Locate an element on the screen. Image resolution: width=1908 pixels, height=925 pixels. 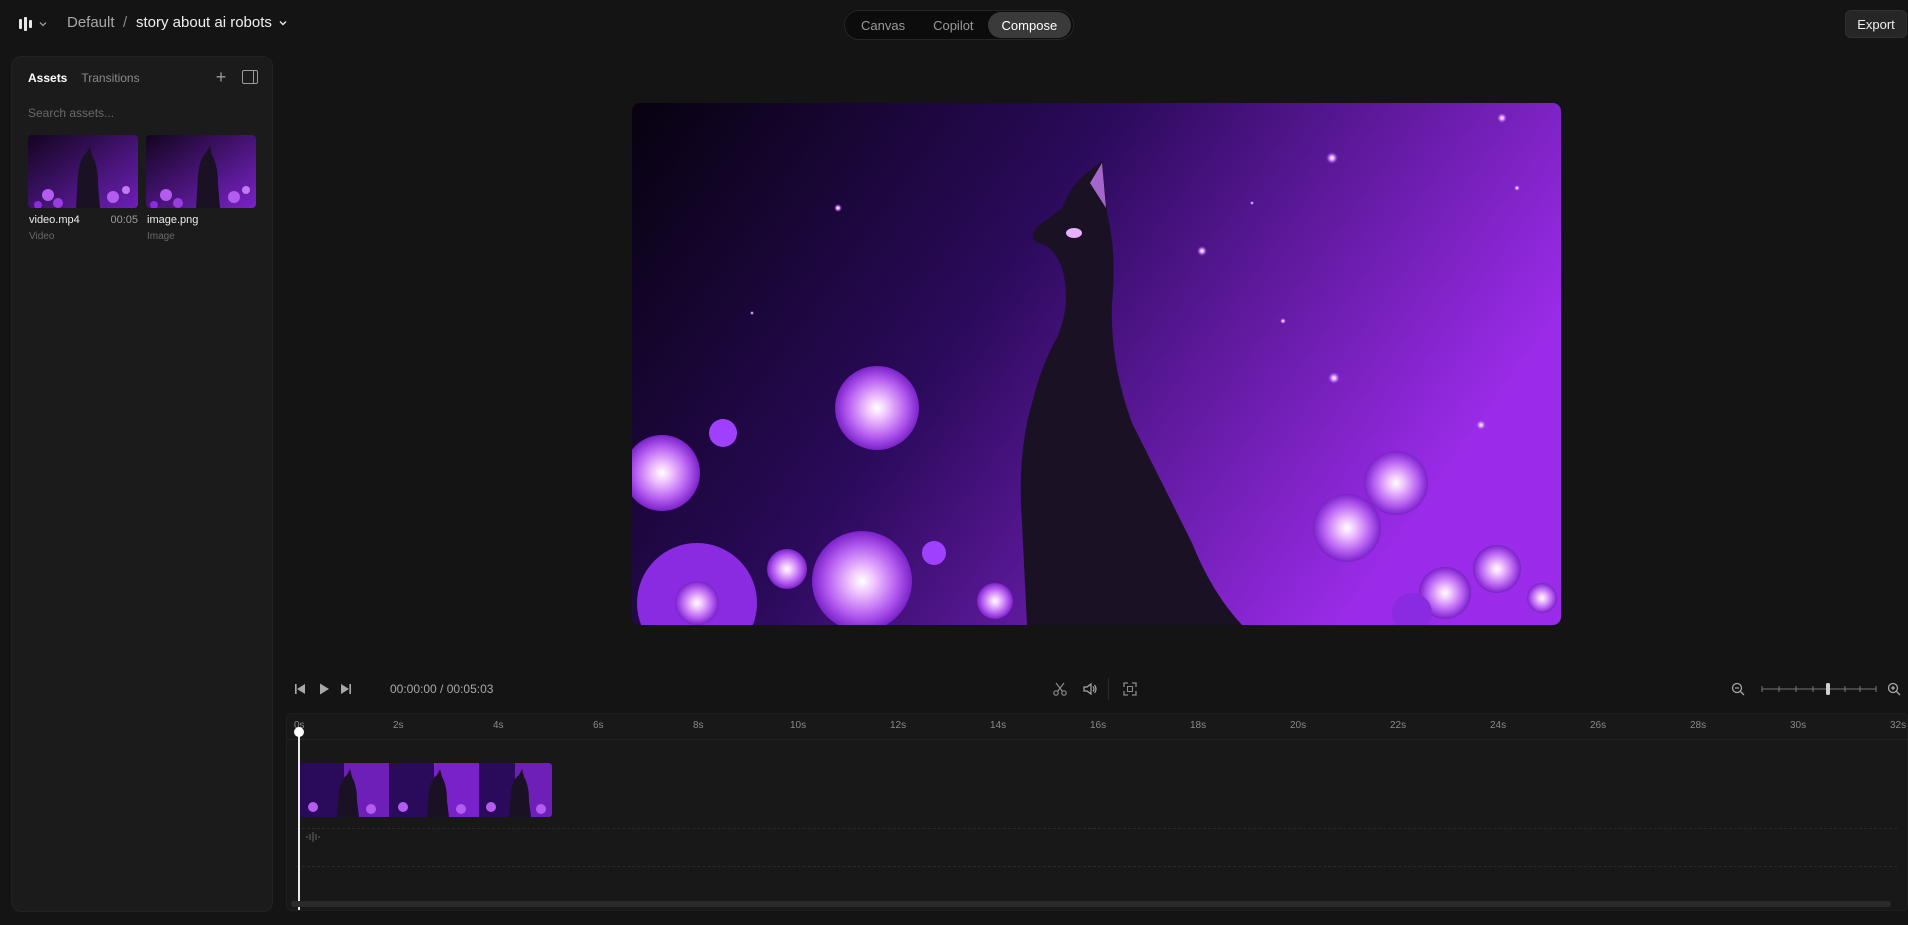
tick-label: 6s is located at coordinates (598, 725).